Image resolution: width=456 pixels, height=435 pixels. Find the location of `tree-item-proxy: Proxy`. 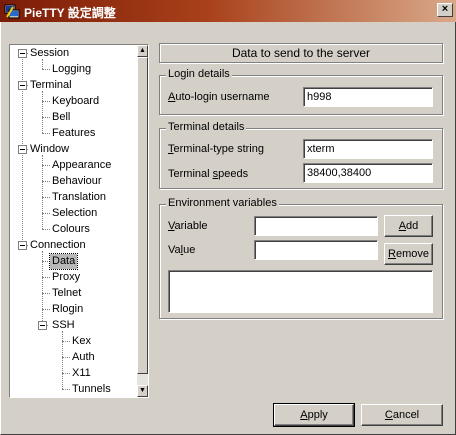

tree-item-proxy: Proxy is located at coordinates (66, 277).